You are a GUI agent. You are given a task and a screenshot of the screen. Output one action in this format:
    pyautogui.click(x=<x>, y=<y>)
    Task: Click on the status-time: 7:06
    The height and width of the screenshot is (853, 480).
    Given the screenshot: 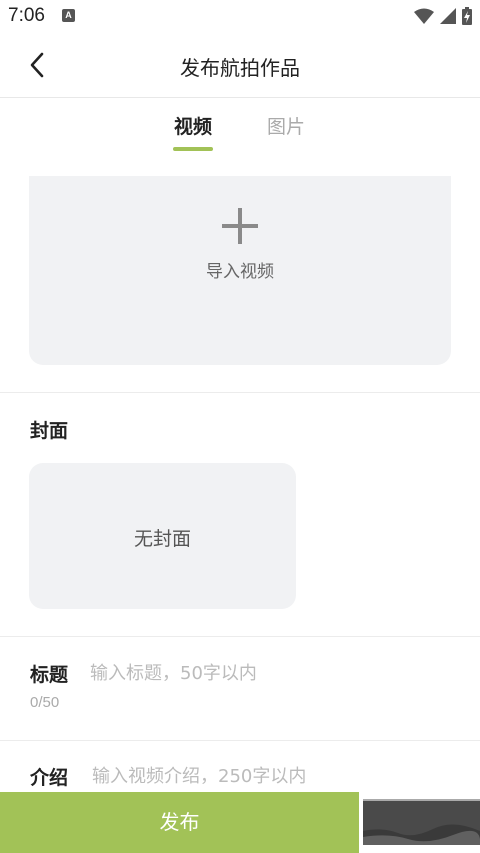 What is the action you would take?
    pyautogui.click(x=26, y=15)
    